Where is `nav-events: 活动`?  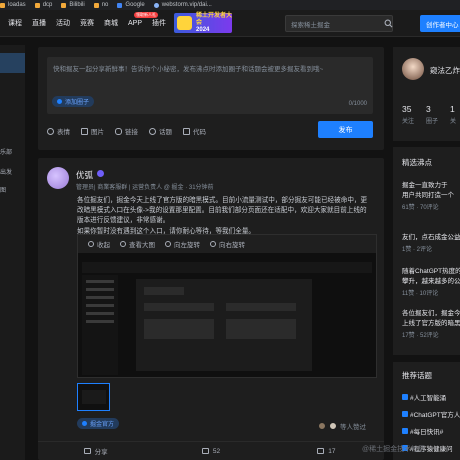 nav-events: 活动 is located at coordinates (63, 23).